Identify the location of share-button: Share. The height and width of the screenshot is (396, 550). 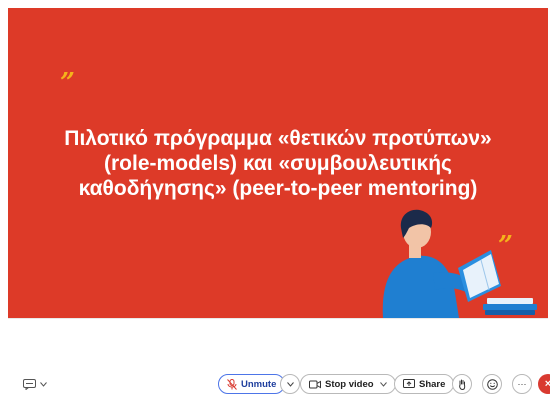
(424, 384).